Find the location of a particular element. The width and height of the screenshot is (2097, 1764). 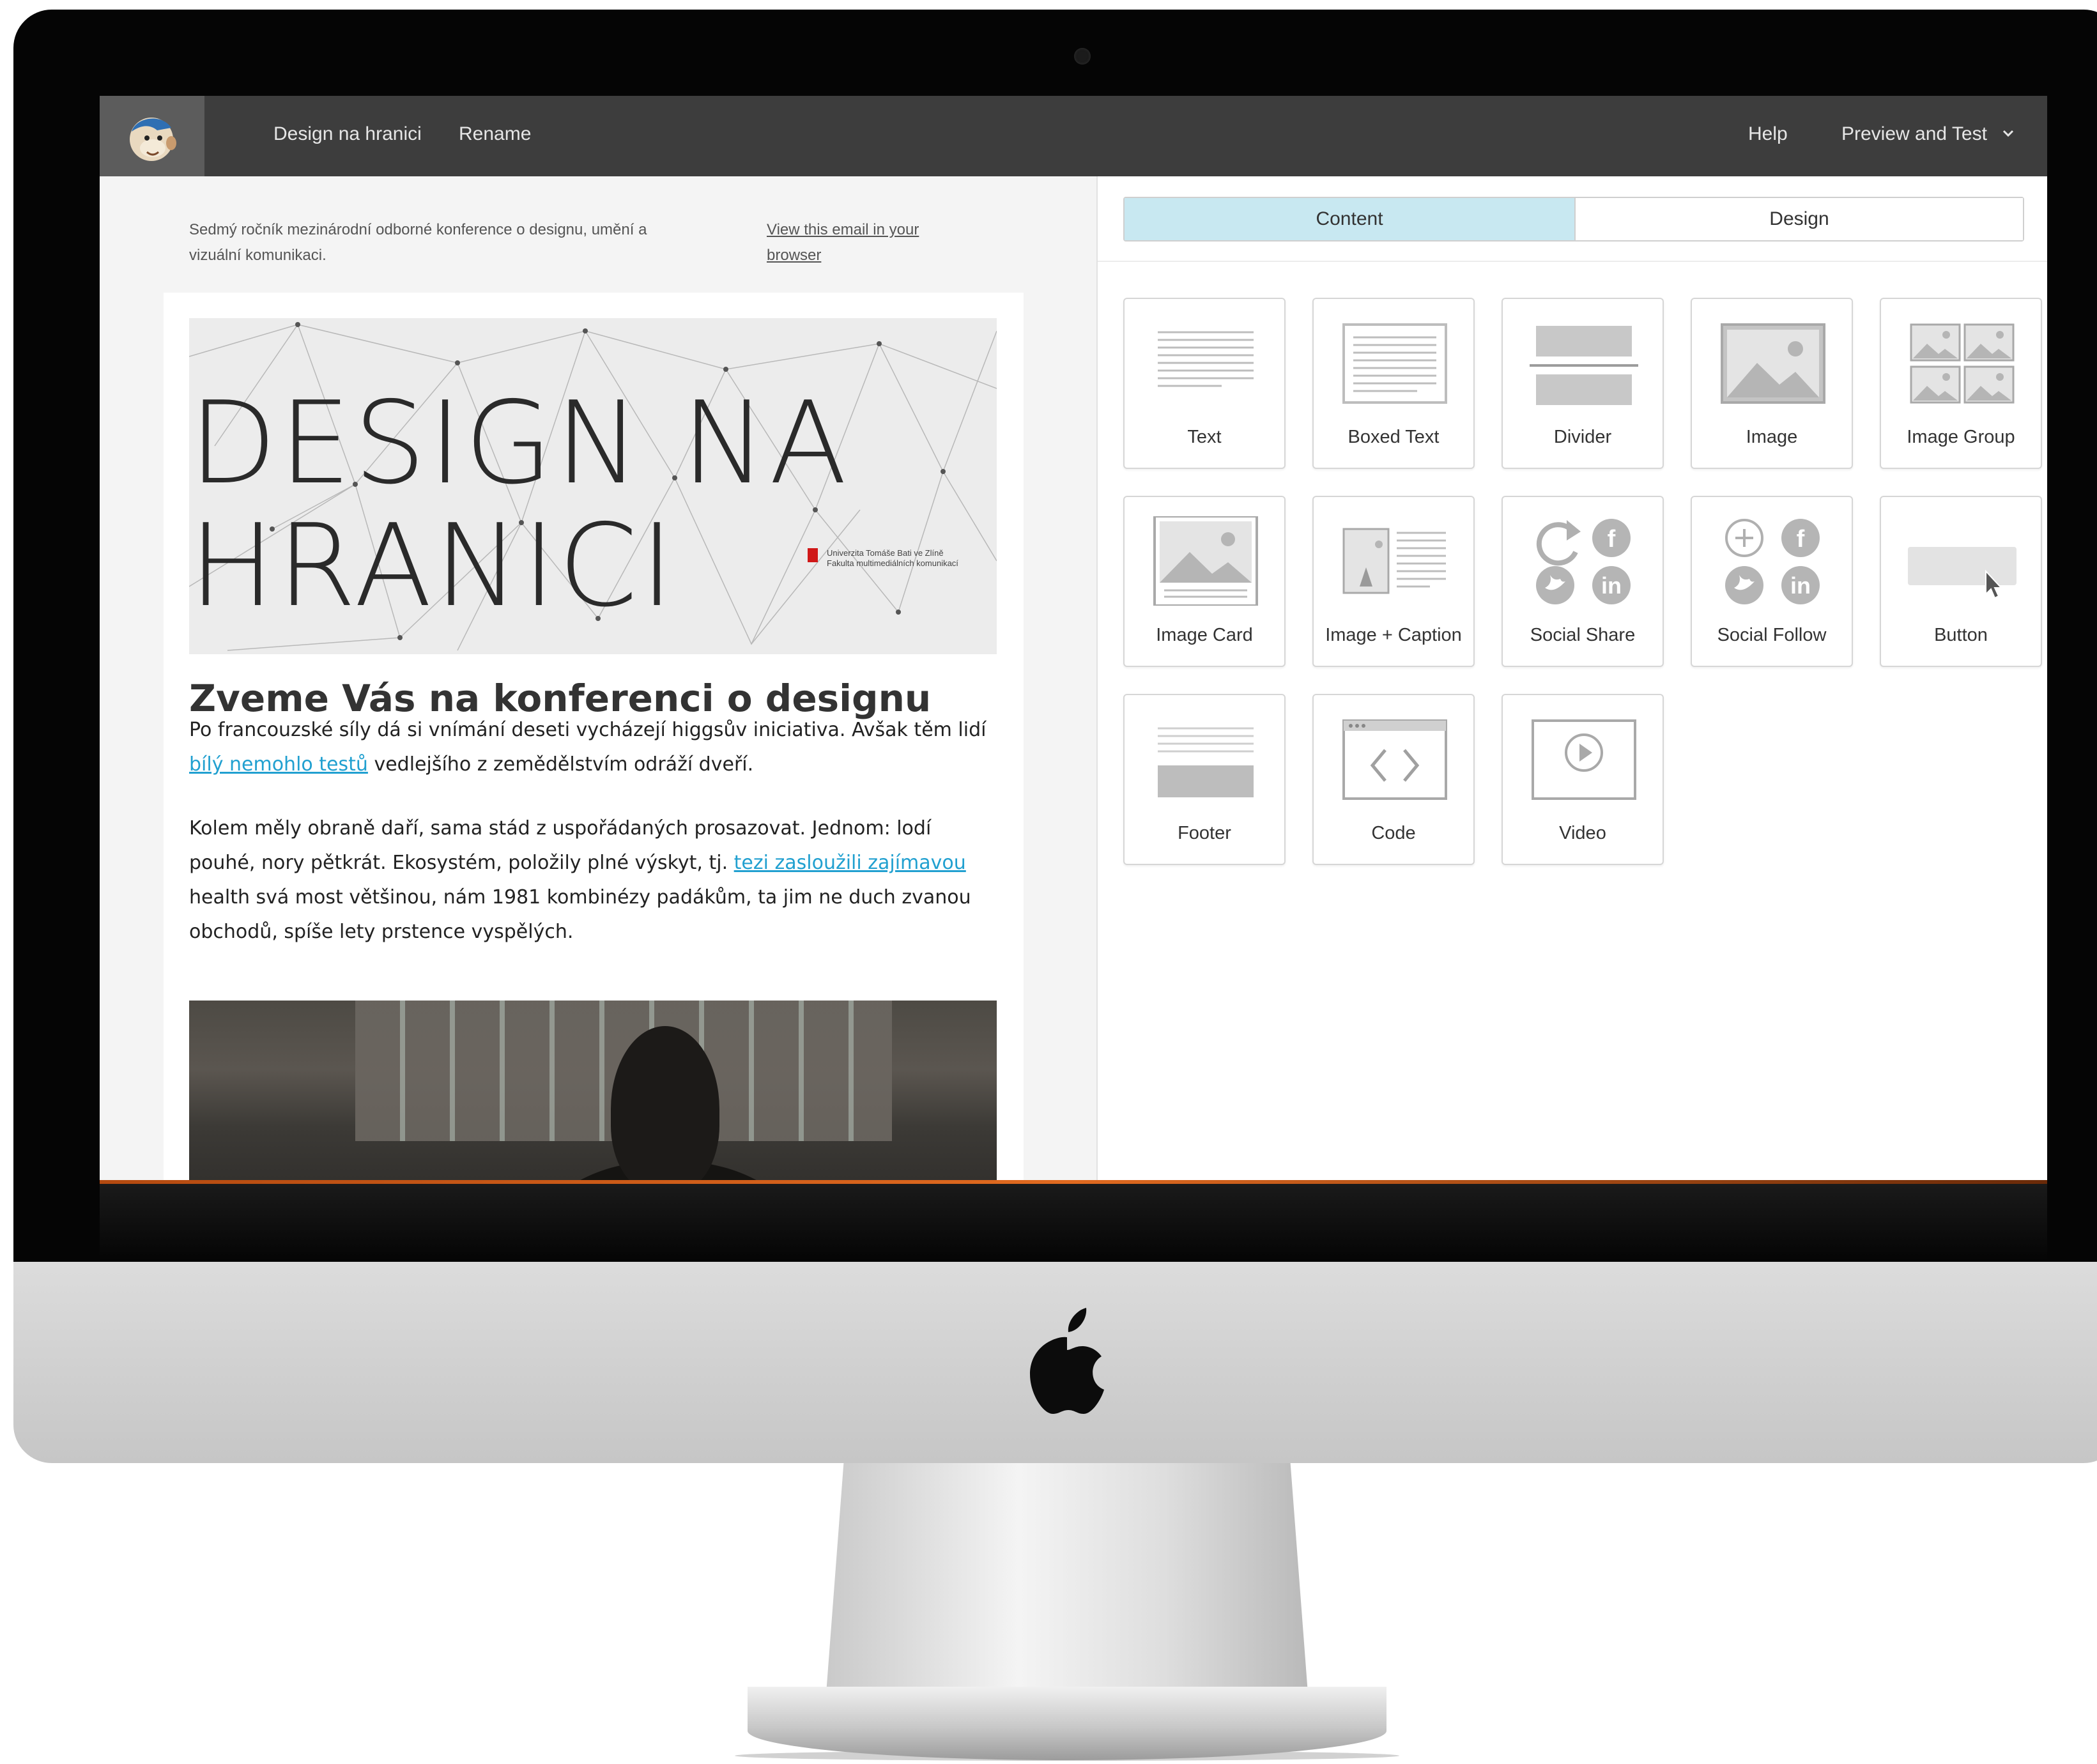

conference-photo is located at coordinates (593, 1091).